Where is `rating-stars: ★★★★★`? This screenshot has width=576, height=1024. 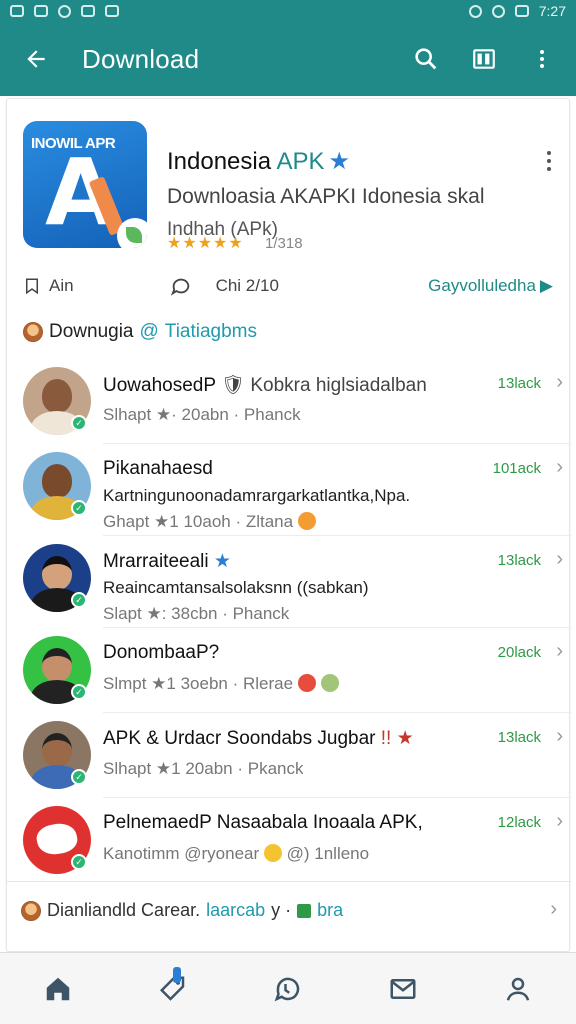 rating-stars: ★★★★★ is located at coordinates (205, 243).